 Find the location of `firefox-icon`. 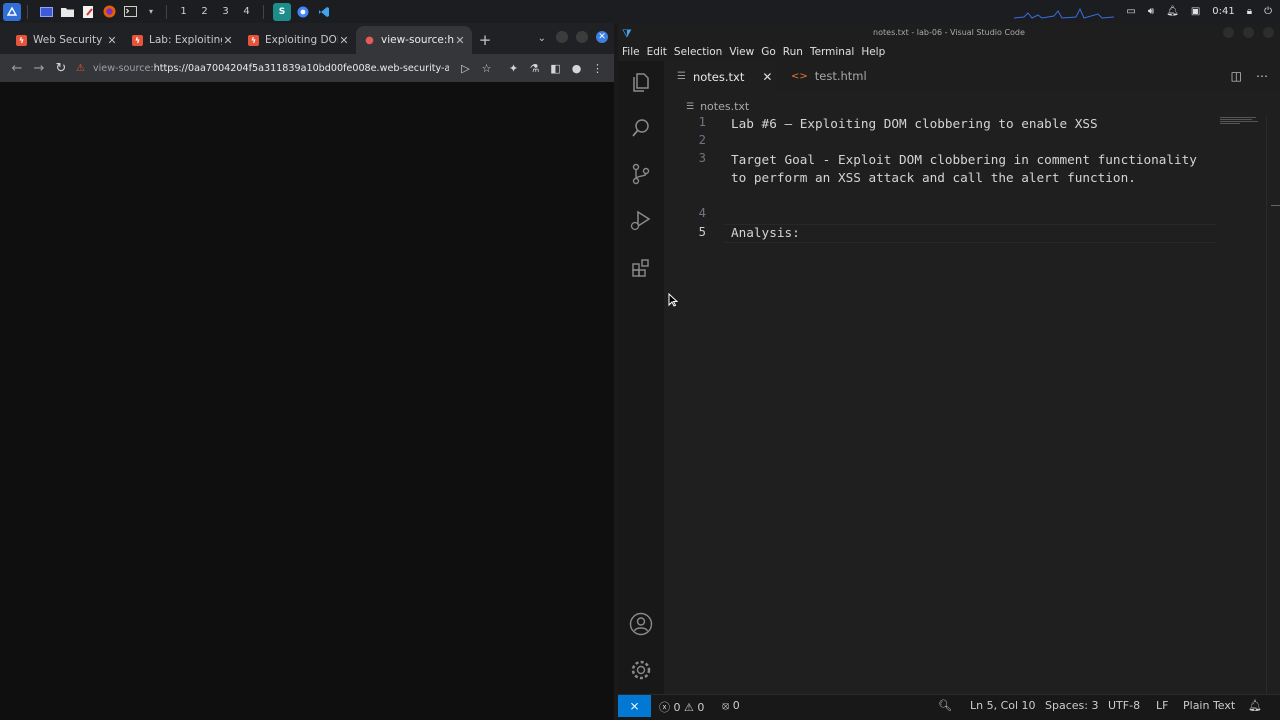

firefox-icon is located at coordinates (109, 12).